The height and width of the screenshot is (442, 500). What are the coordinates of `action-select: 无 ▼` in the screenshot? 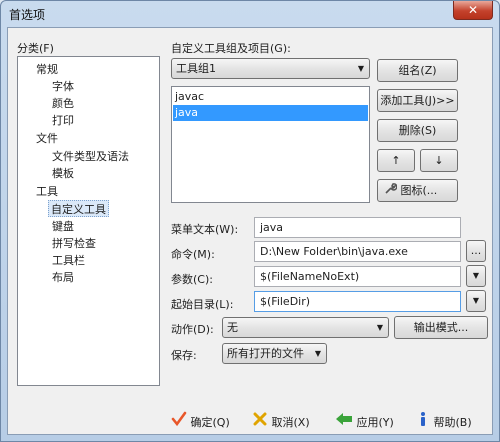 It's located at (305, 327).